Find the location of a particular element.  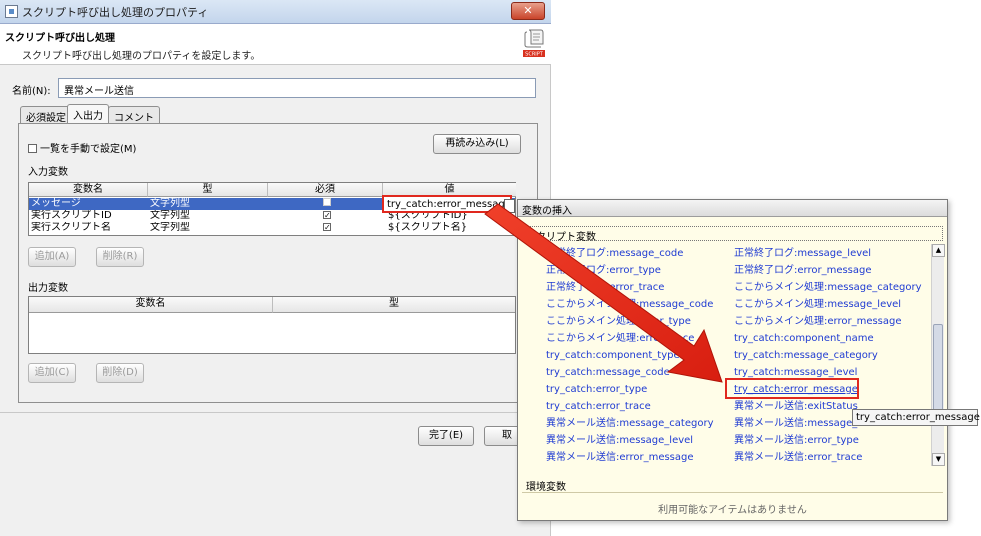

list-item: 異常メール送信:error_type is located at coordinates (796, 441).